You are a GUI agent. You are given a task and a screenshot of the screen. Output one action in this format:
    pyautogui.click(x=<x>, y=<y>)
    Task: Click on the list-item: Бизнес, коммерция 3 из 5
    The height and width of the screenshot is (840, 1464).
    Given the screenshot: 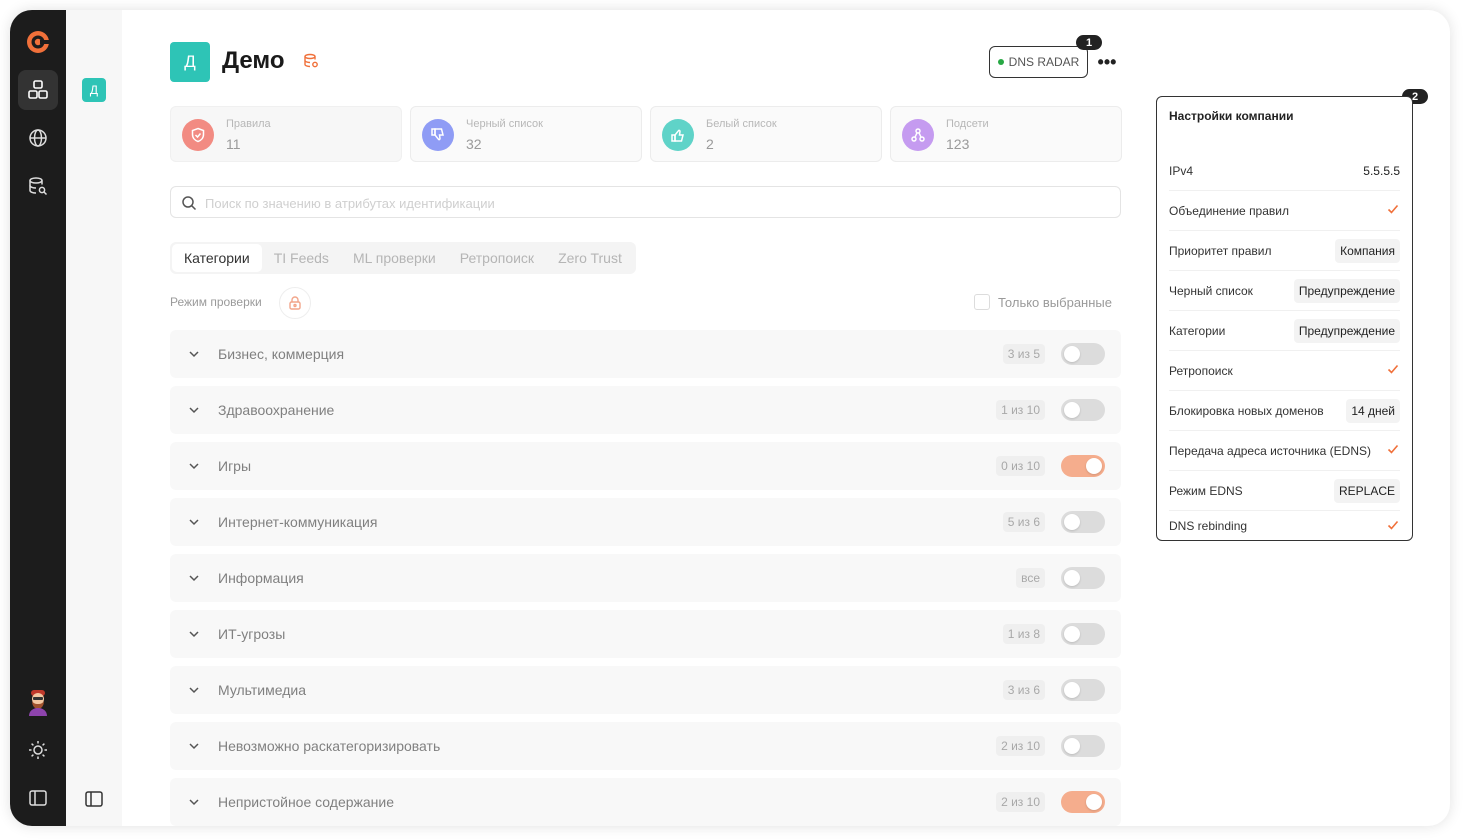 What is the action you would take?
    pyautogui.click(x=645, y=354)
    